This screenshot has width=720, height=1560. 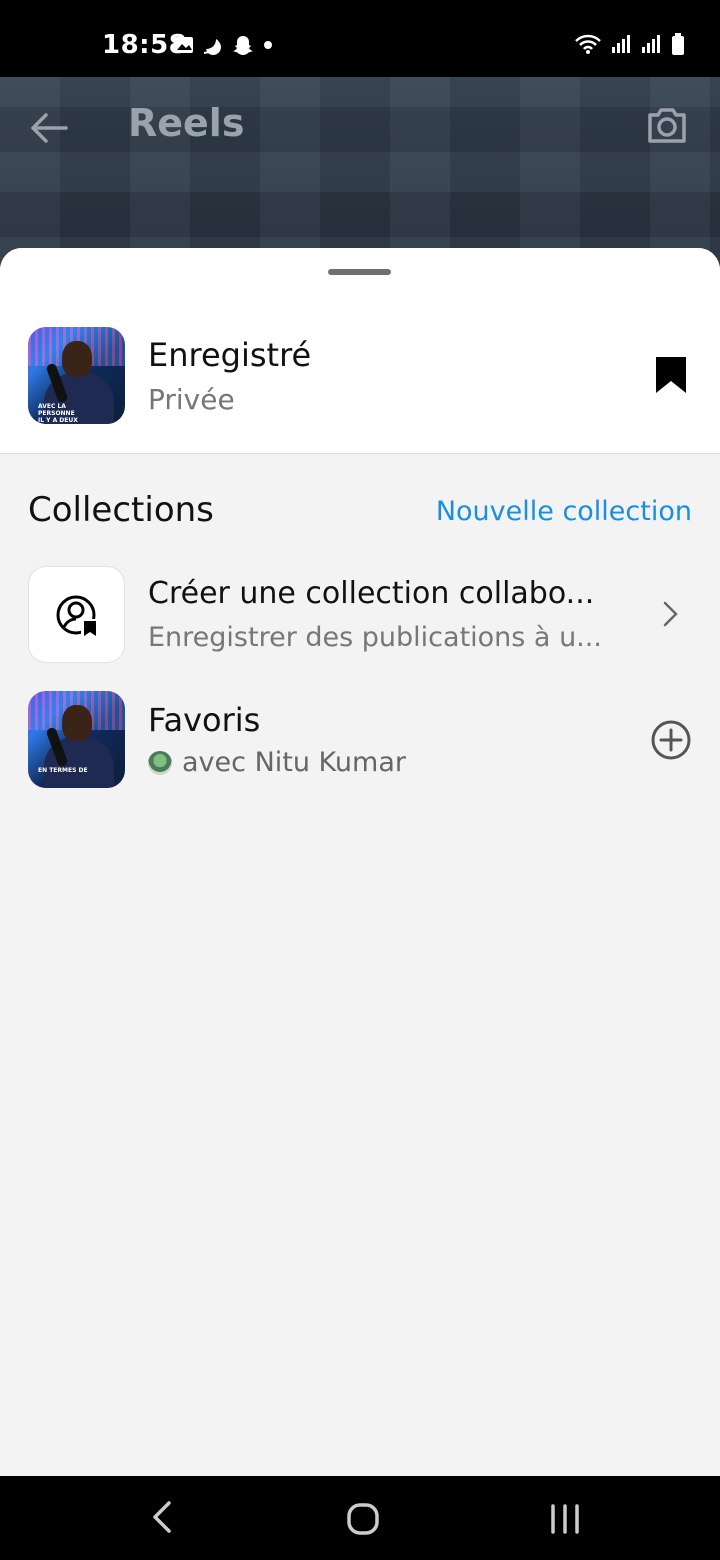 What do you see at coordinates (76, 739) in the screenshot?
I see `favorites-thumbnail: EN TERMES DE` at bounding box center [76, 739].